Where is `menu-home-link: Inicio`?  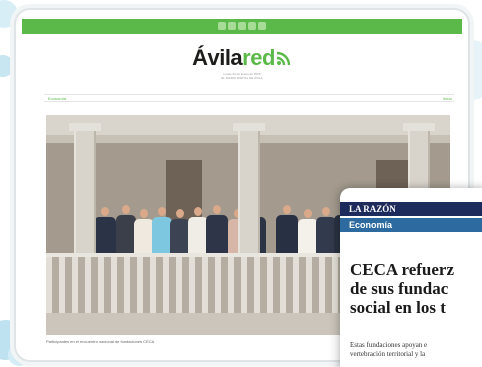
menu-home-link: Inicio is located at coordinates (447, 98).